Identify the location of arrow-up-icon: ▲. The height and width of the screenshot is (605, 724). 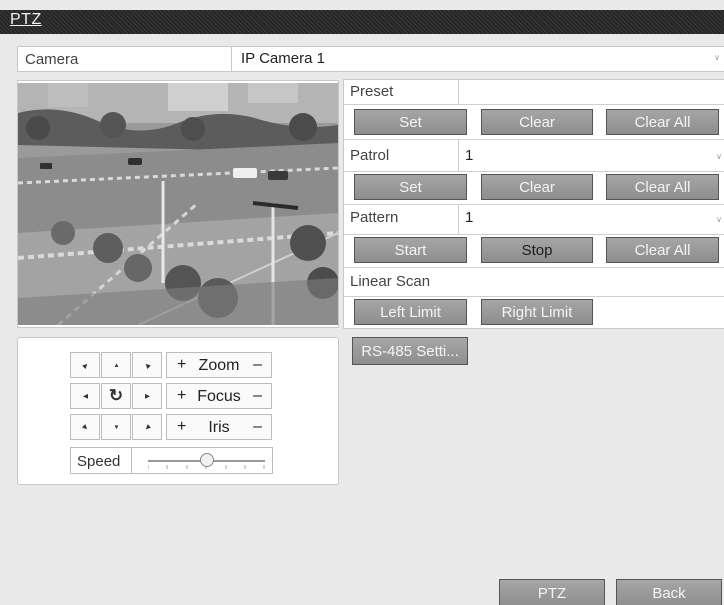
(116, 365).